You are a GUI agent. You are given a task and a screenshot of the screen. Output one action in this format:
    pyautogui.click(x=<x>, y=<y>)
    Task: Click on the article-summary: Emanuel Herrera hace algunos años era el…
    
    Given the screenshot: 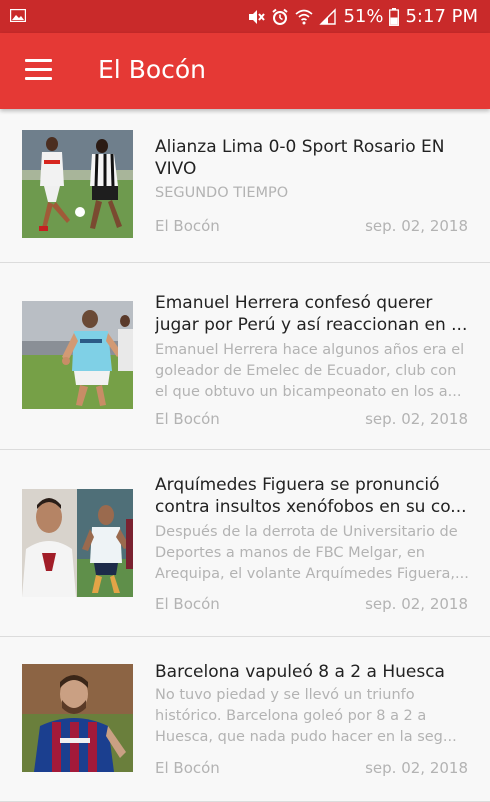 What is the action you would take?
    pyautogui.click(x=310, y=371)
    